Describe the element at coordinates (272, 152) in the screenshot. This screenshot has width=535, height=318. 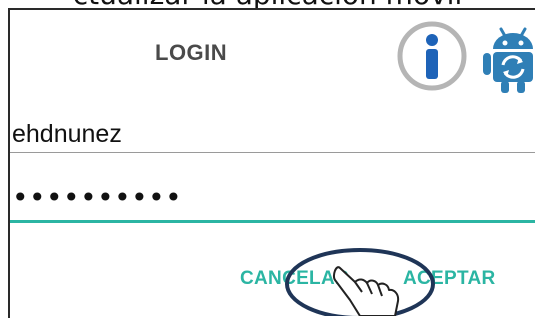
I see `username-underline` at that location.